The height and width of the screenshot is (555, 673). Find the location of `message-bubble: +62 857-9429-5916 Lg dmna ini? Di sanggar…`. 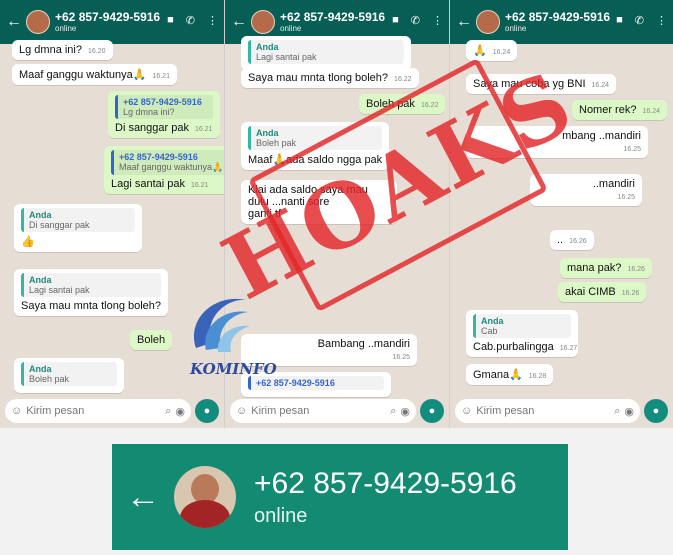

message-bubble: +62 857-9429-5916 Lg dmna ini? Di sanggar… is located at coordinates (164, 114).